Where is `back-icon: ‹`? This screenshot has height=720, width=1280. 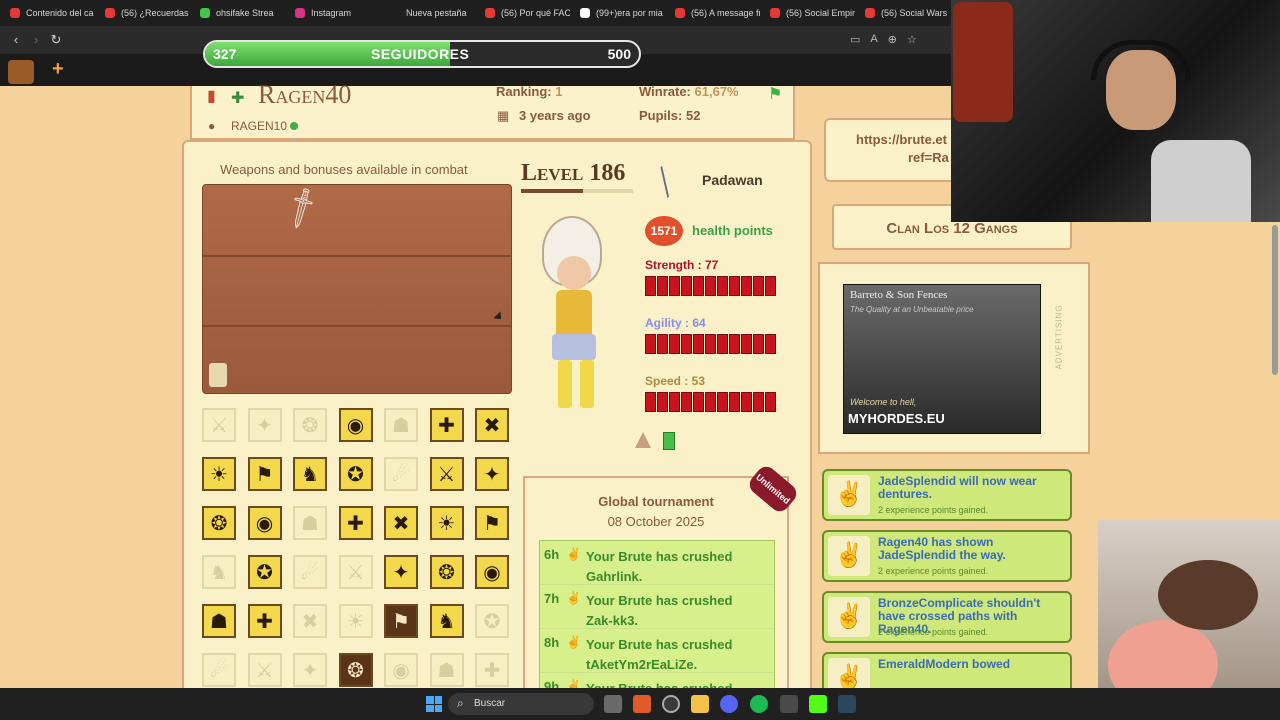
back-icon: ‹ is located at coordinates (16, 40).